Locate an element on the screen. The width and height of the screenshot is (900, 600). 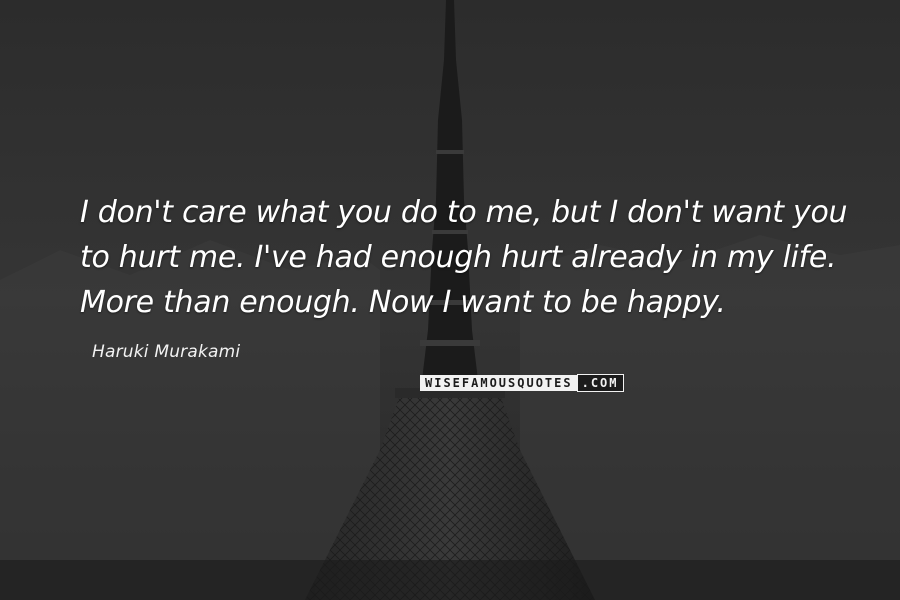
city-foreground is located at coordinates (450, 580).